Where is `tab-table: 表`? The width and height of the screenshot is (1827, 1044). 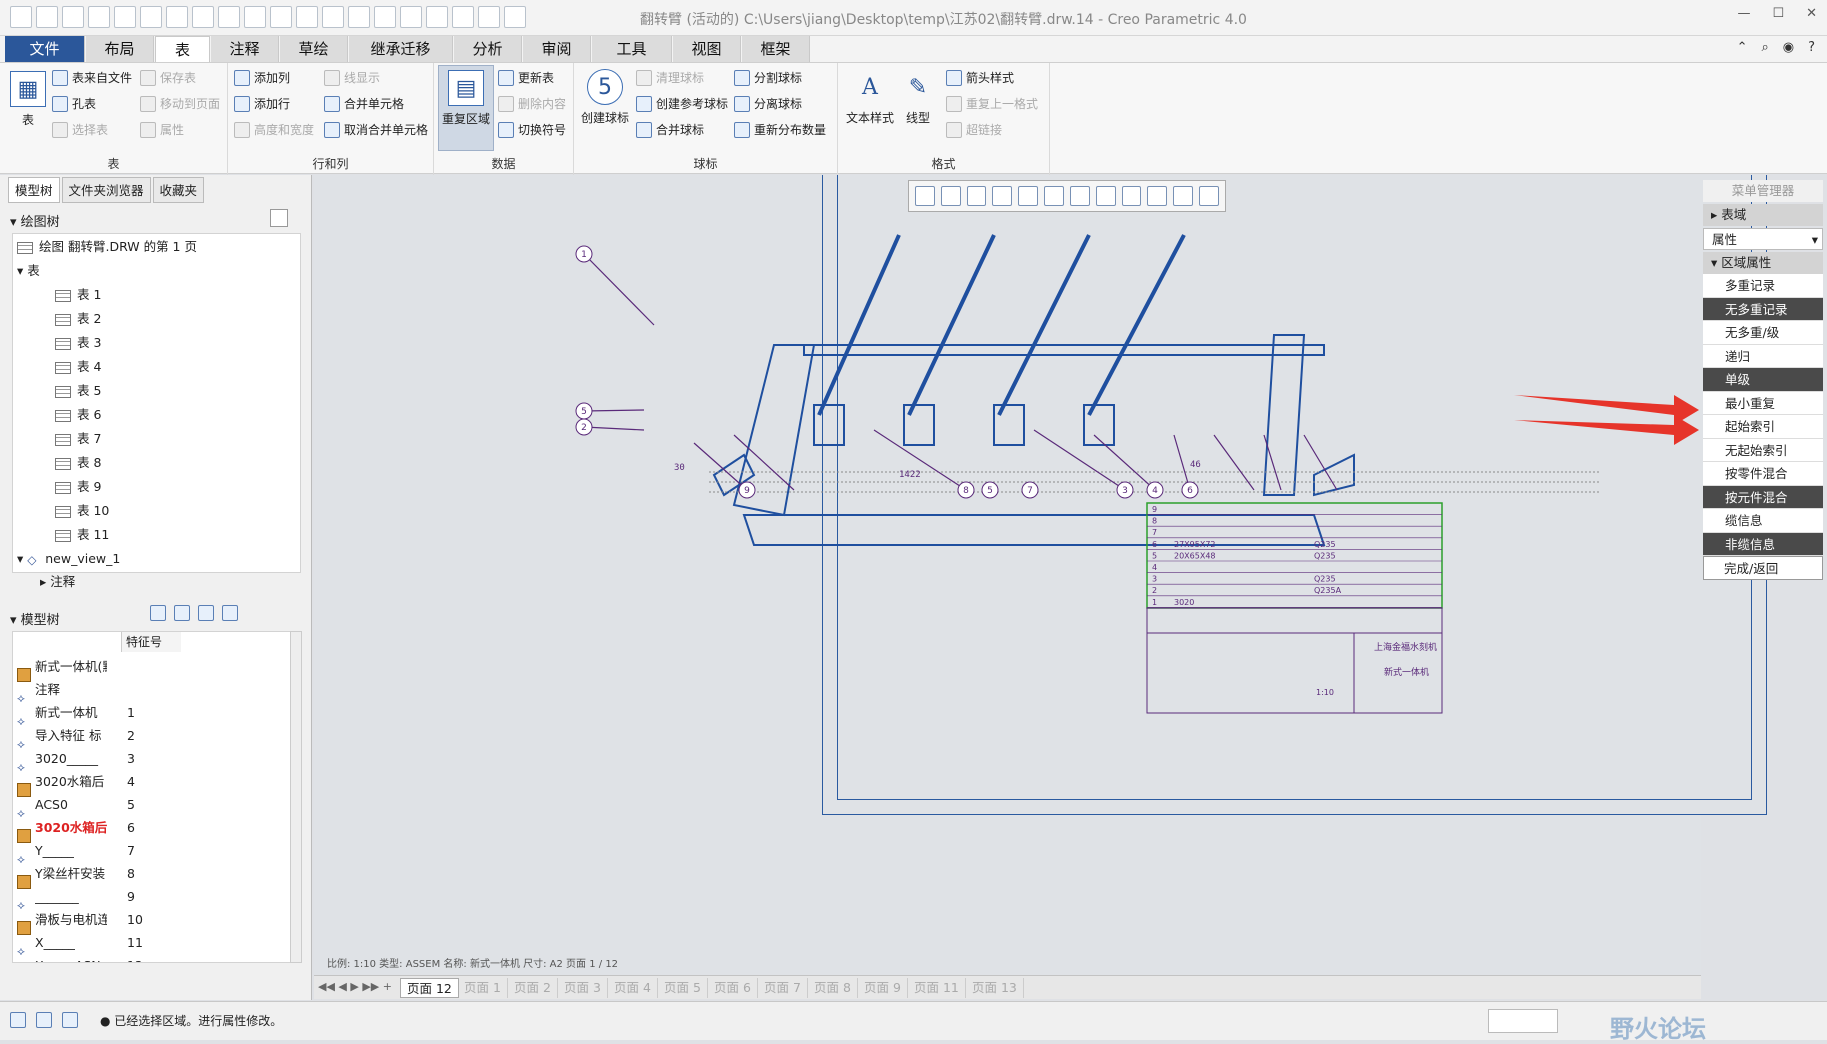 tab-table: 表 is located at coordinates (182, 49).